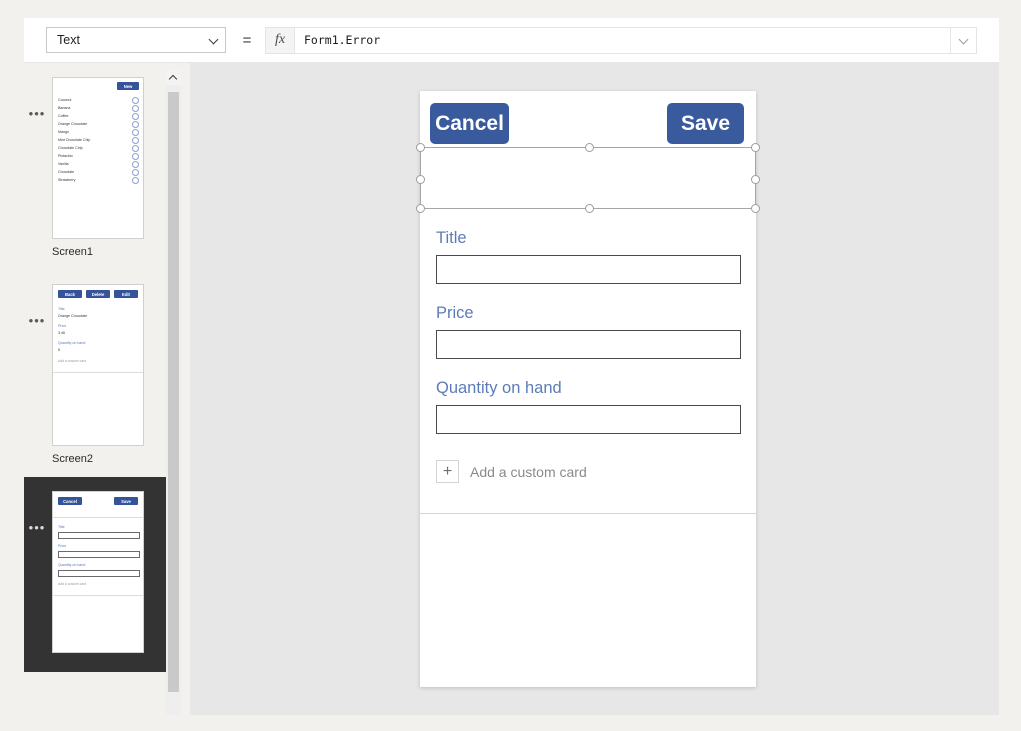  I want to click on phone-footer, so click(588, 601).